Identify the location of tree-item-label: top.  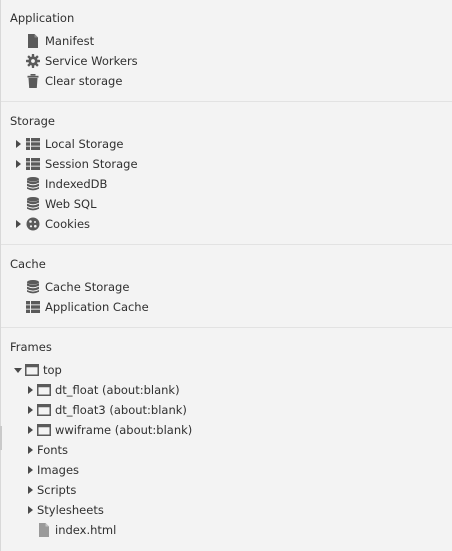
(52, 370).